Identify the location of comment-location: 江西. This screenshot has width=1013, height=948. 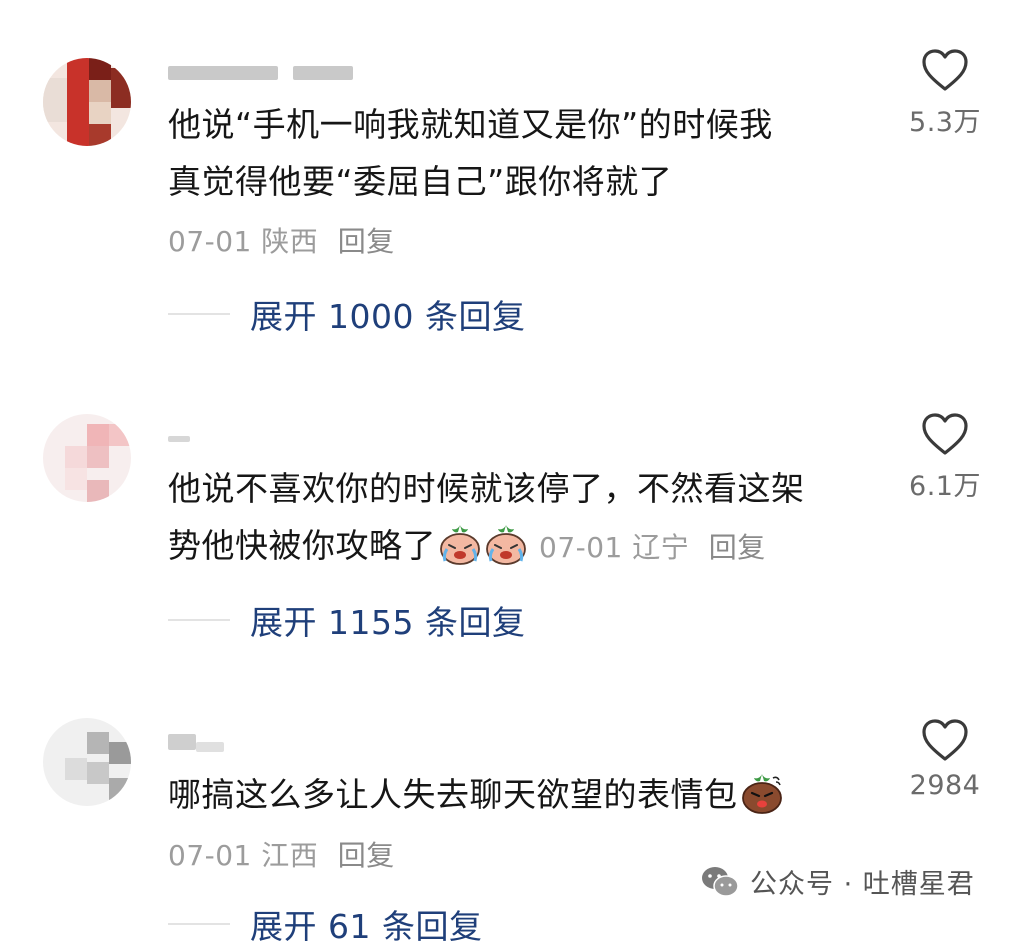
(290, 855).